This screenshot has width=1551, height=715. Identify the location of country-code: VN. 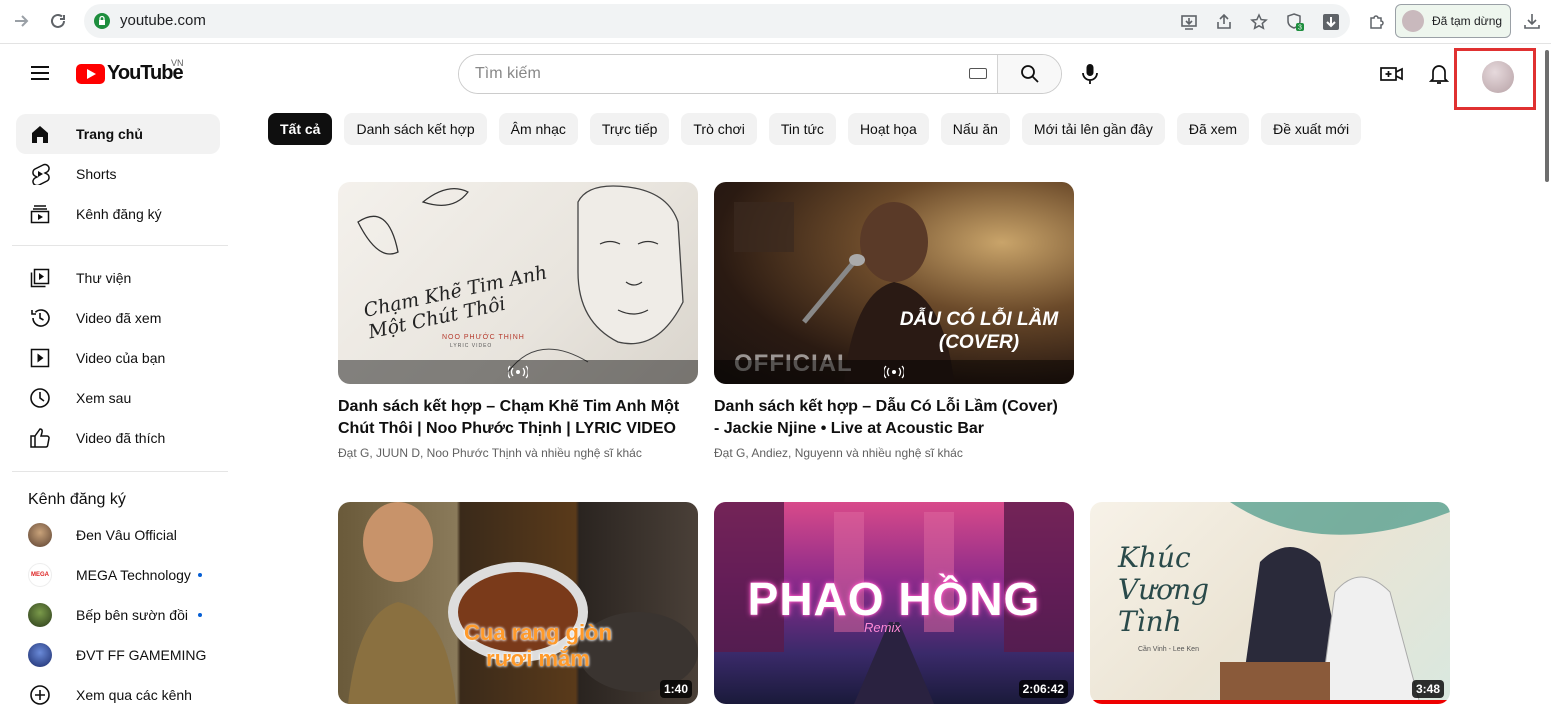
(177, 63).